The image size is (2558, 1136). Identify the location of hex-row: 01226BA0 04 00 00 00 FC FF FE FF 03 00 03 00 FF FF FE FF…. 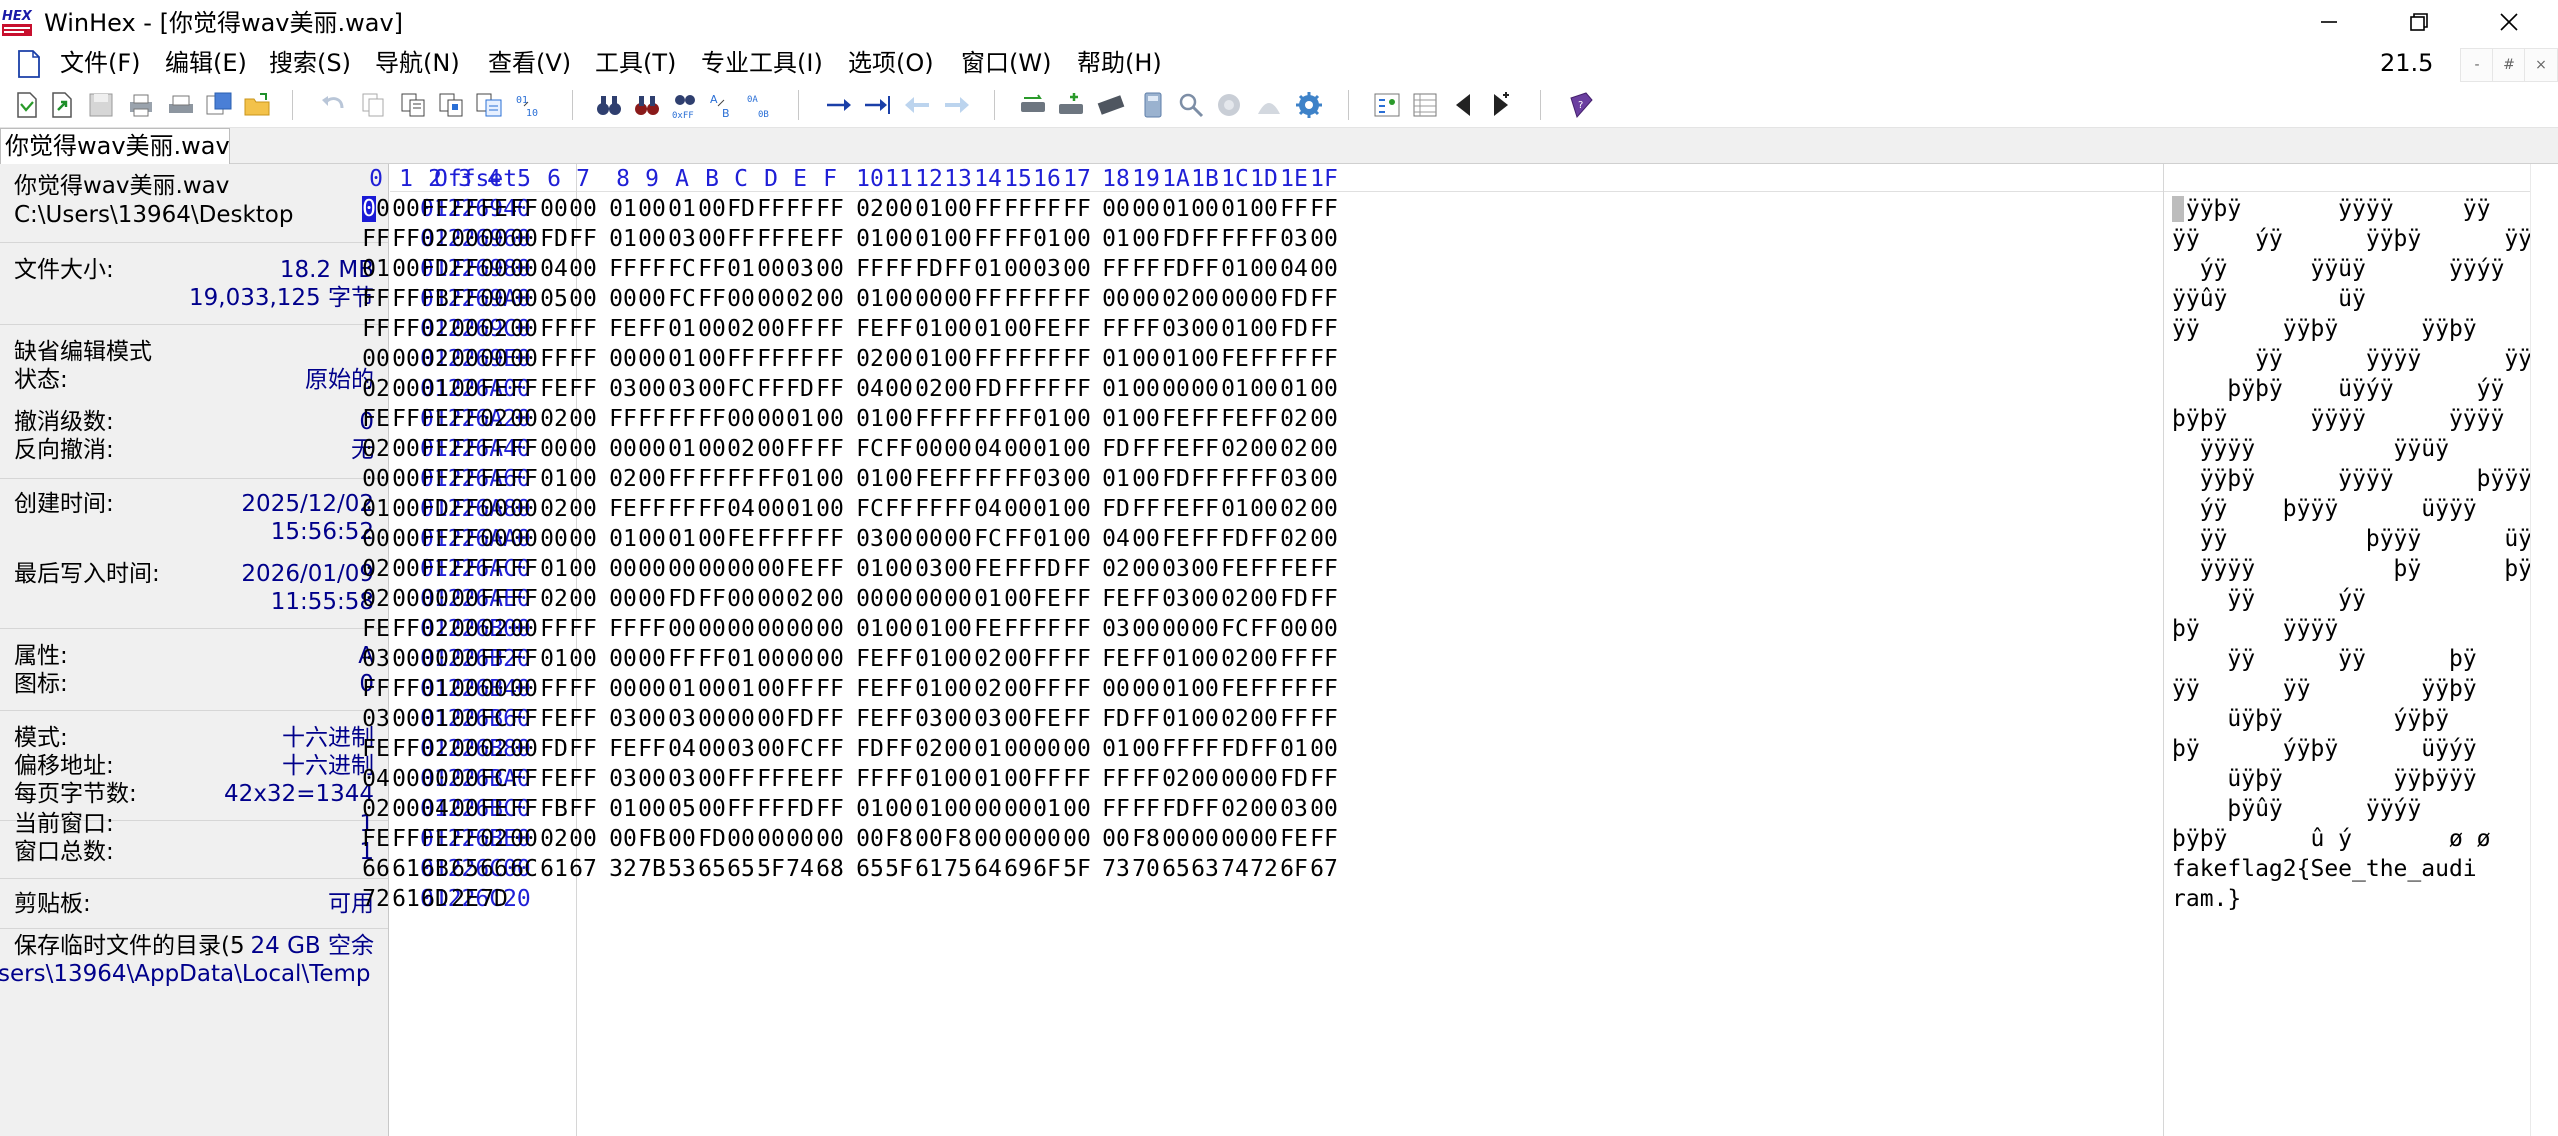
(1446, 779).